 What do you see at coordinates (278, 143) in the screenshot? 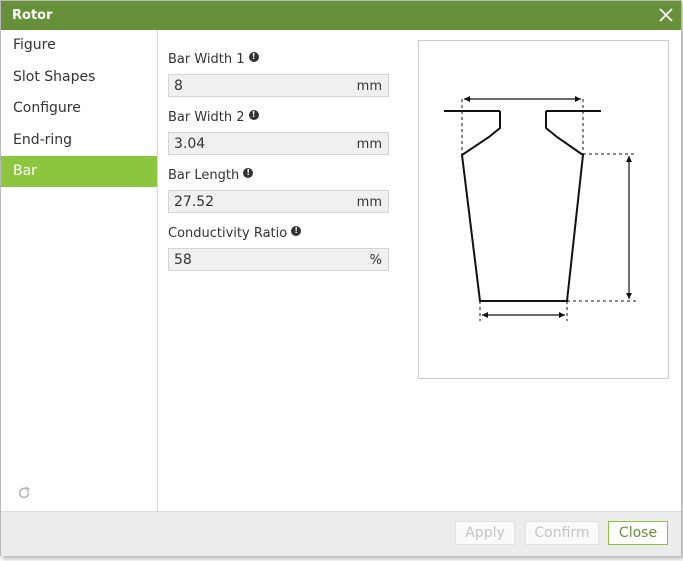
I see `bar-width-2-input: 3.04 mm` at bounding box center [278, 143].